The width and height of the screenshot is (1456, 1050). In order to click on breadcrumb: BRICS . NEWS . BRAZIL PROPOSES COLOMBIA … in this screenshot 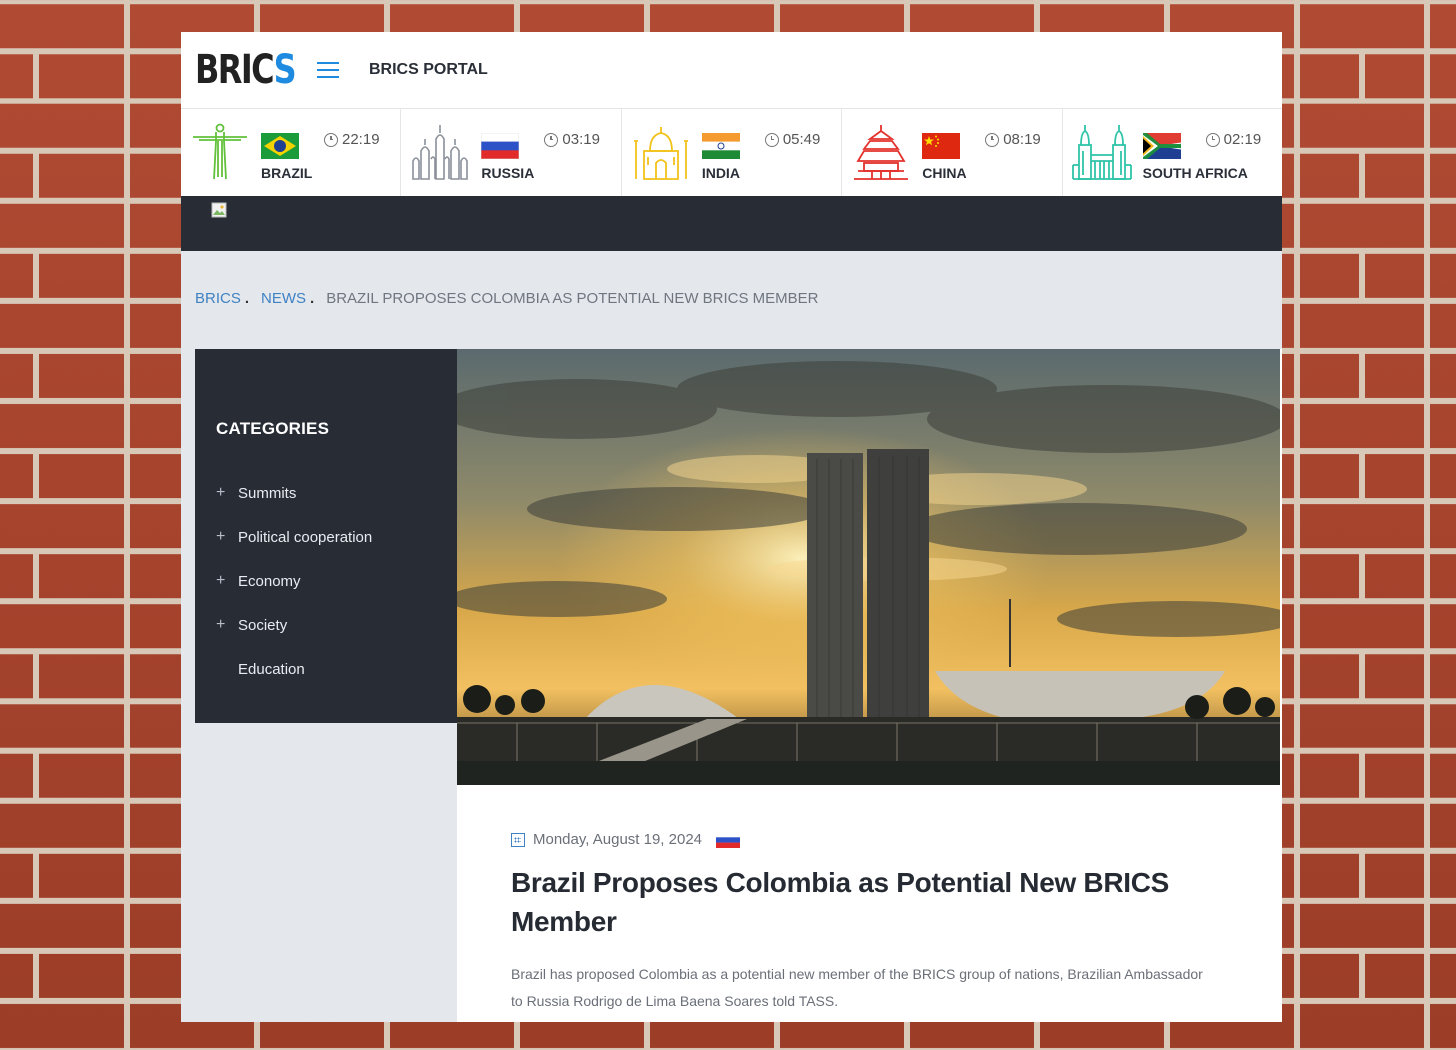, I will do `click(507, 298)`.